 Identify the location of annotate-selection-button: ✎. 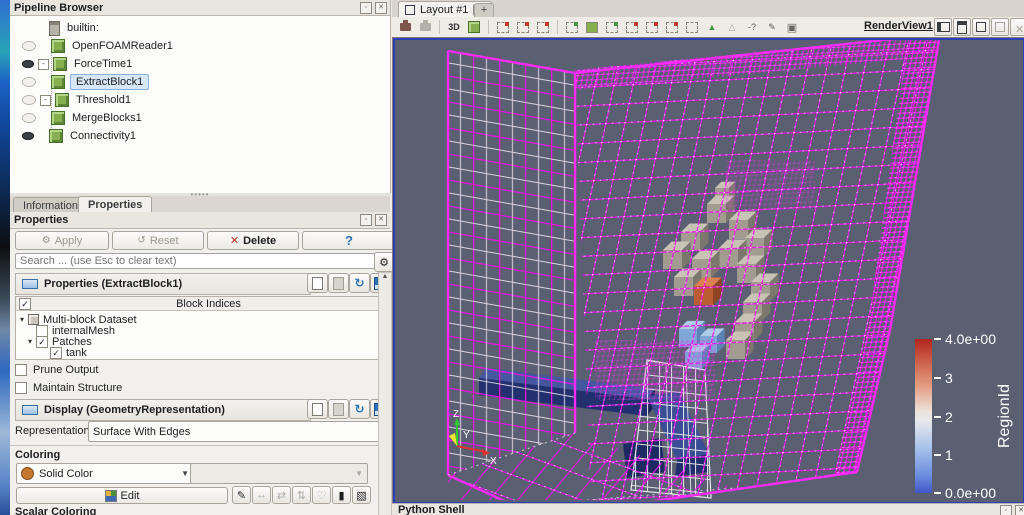
(772, 27).